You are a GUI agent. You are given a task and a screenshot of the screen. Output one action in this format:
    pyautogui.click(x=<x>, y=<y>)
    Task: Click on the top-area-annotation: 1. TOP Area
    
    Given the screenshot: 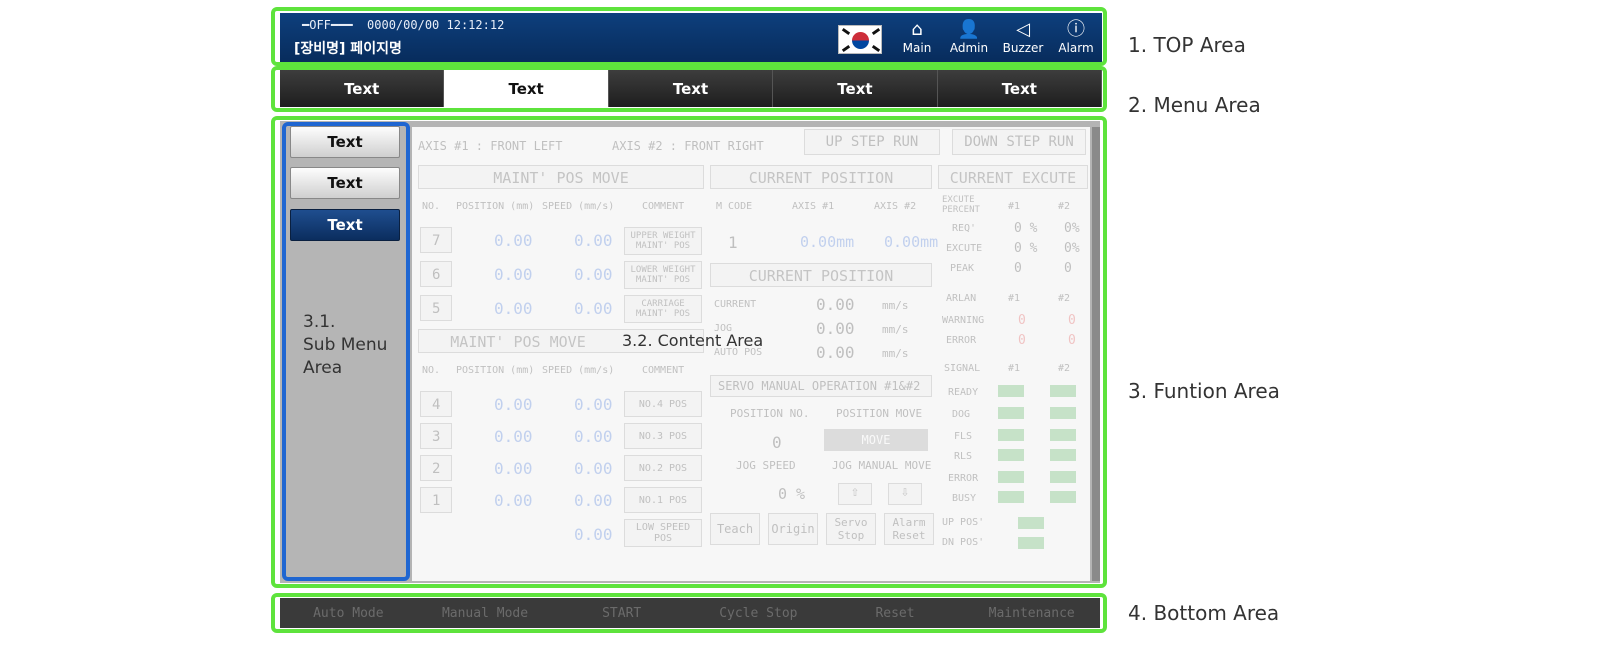 What is the action you would take?
    pyautogui.click(x=1187, y=45)
    